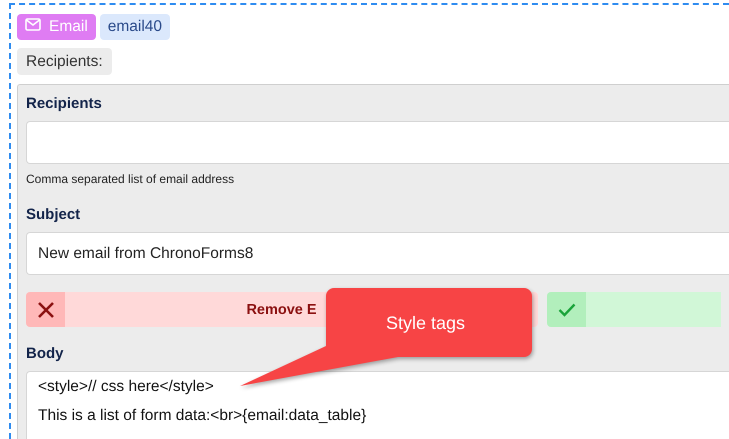 The height and width of the screenshot is (439, 729). What do you see at coordinates (56, 27) in the screenshot?
I see `type-badge: Email` at bounding box center [56, 27].